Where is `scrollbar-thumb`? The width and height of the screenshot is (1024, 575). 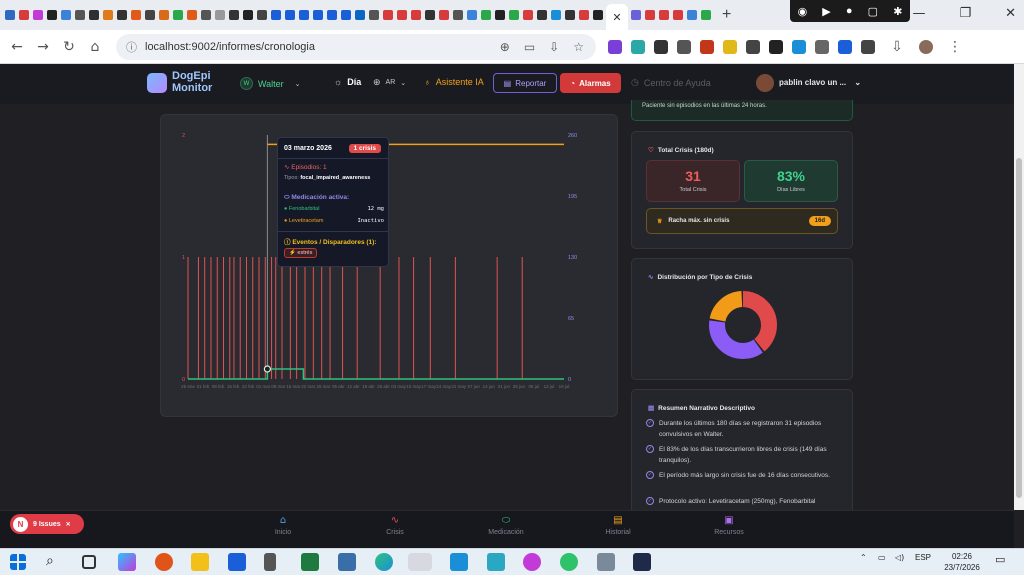 scrollbar-thumb is located at coordinates (1019, 328).